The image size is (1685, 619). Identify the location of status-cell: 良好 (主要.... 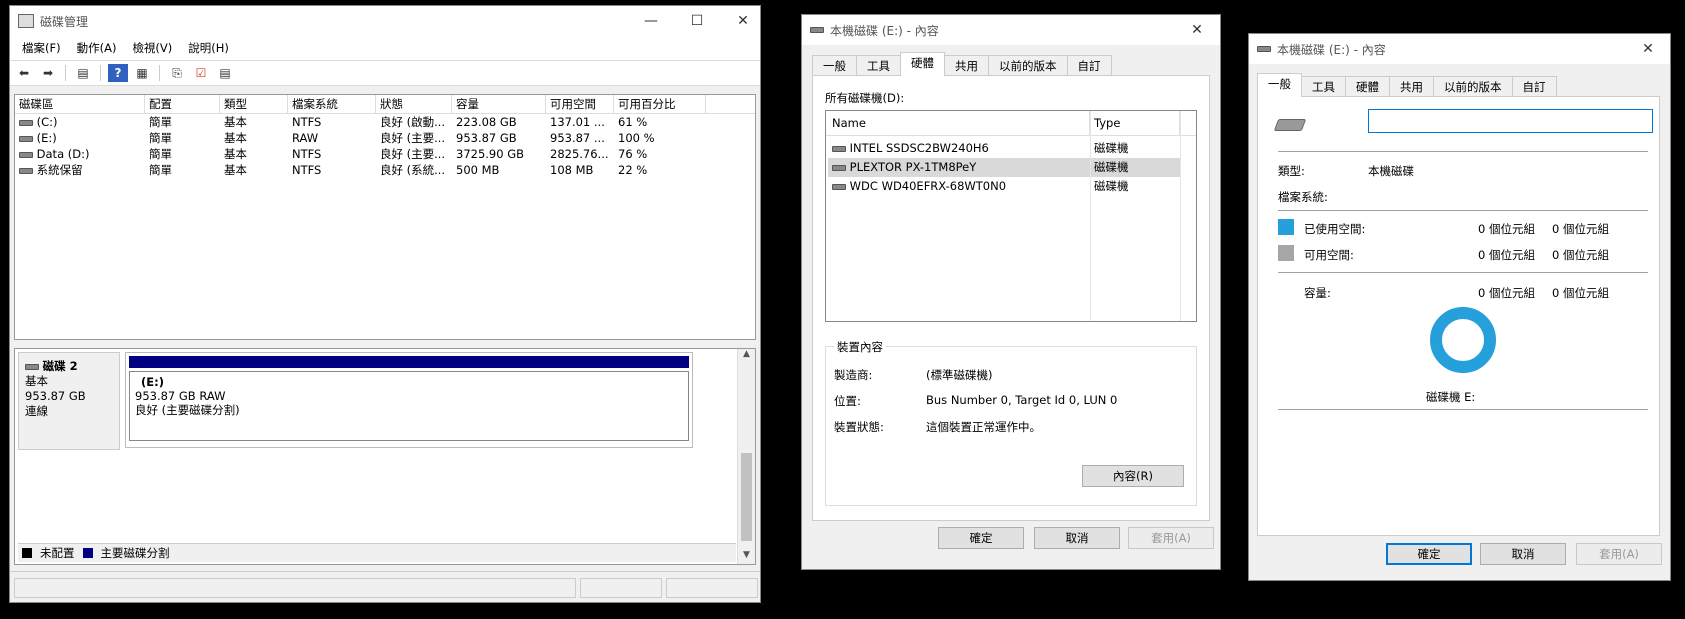
(413, 138).